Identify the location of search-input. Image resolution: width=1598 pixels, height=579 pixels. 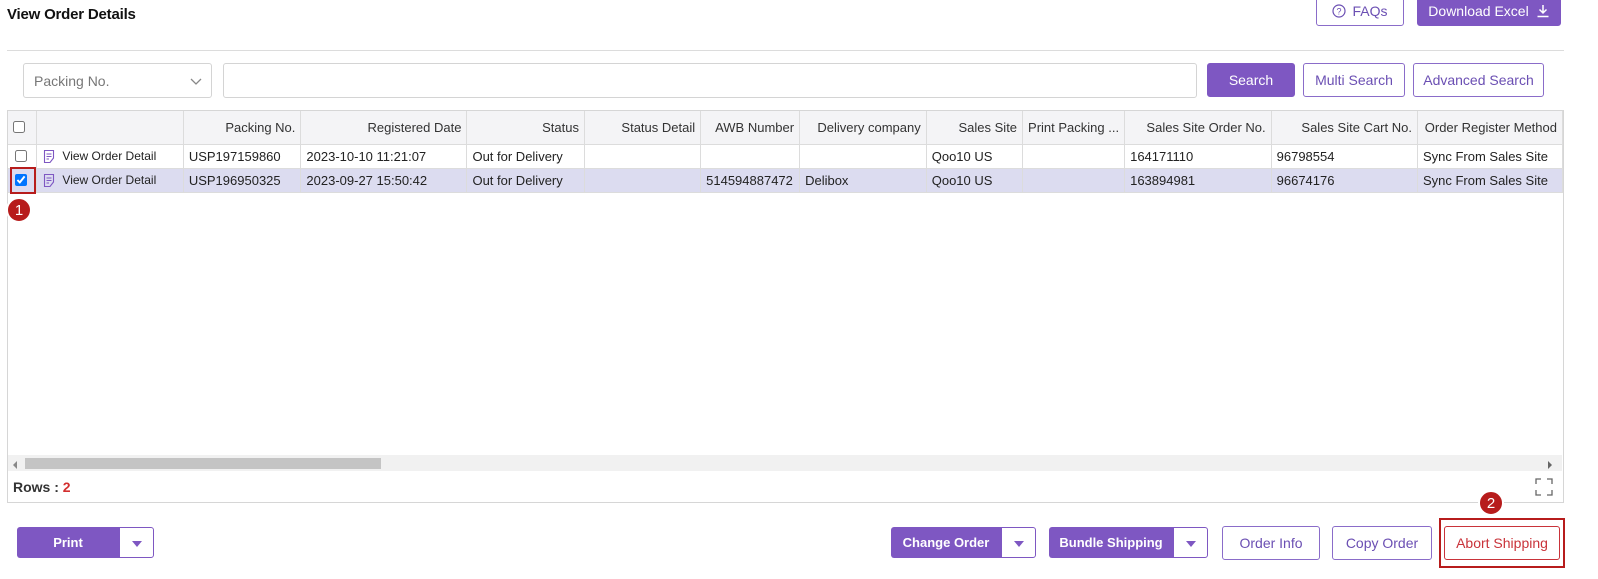
(710, 80).